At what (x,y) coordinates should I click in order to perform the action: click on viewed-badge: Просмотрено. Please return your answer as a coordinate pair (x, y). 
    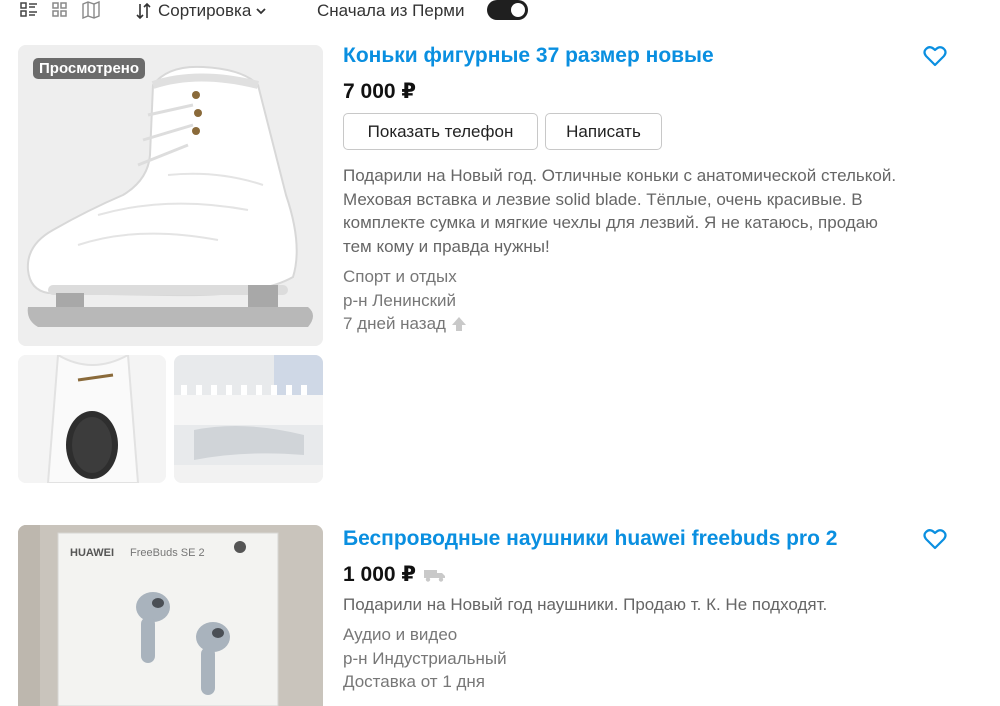
    Looking at the image, I should click on (89, 68).